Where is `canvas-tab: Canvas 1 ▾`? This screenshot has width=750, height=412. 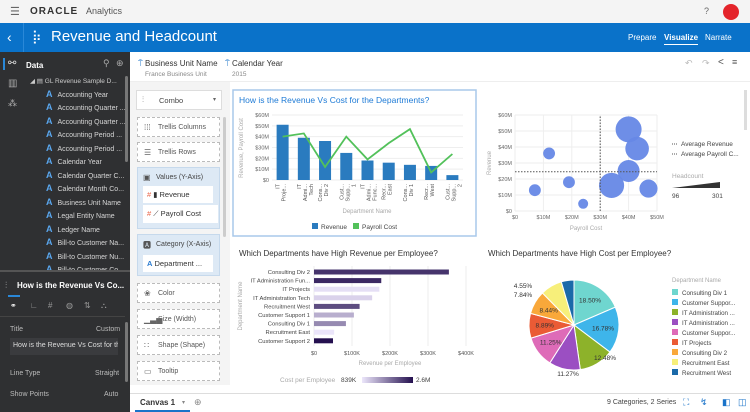
canvas-tab: Canvas 1 ▾ is located at coordinates (162, 403).